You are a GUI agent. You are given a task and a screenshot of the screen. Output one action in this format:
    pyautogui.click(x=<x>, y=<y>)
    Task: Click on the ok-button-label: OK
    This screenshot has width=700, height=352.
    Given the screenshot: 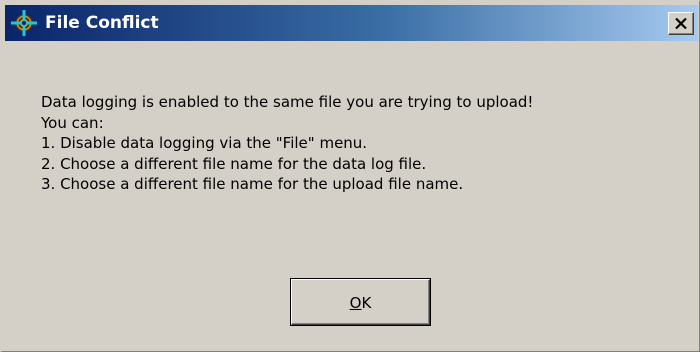 What is the action you would take?
    pyautogui.click(x=360, y=303)
    